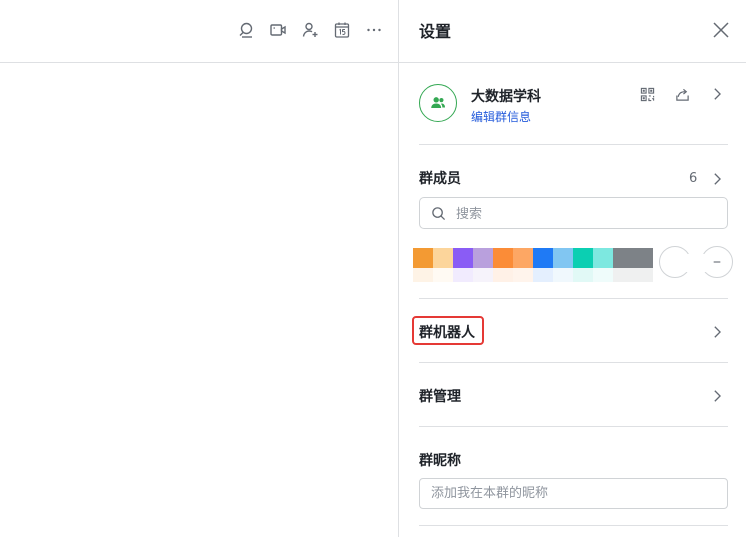  Describe the element at coordinates (586, 214) in the screenshot. I see `member-search-input` at that location.